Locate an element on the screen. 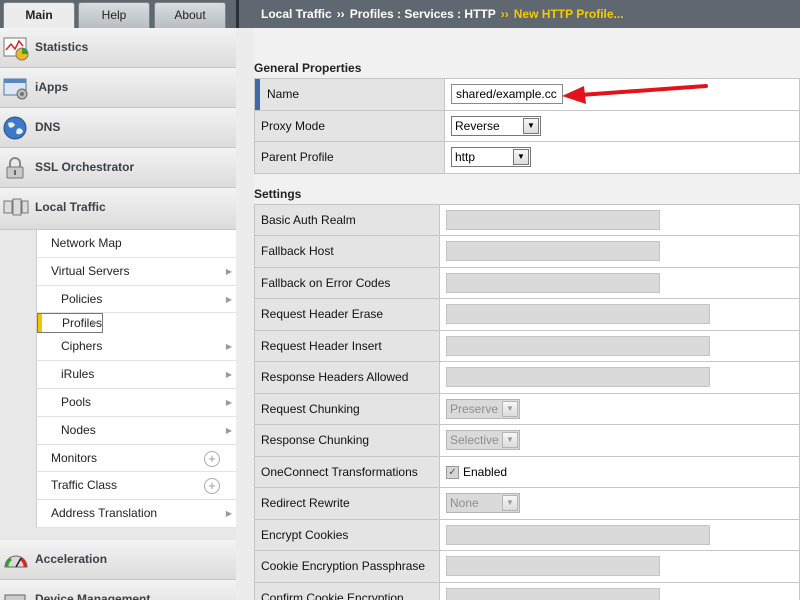 Image resolution: width=800 pixels, height=600 pixels. nav-item-ciphers: Ciphers ▶ is located at coordinates (136, 347).